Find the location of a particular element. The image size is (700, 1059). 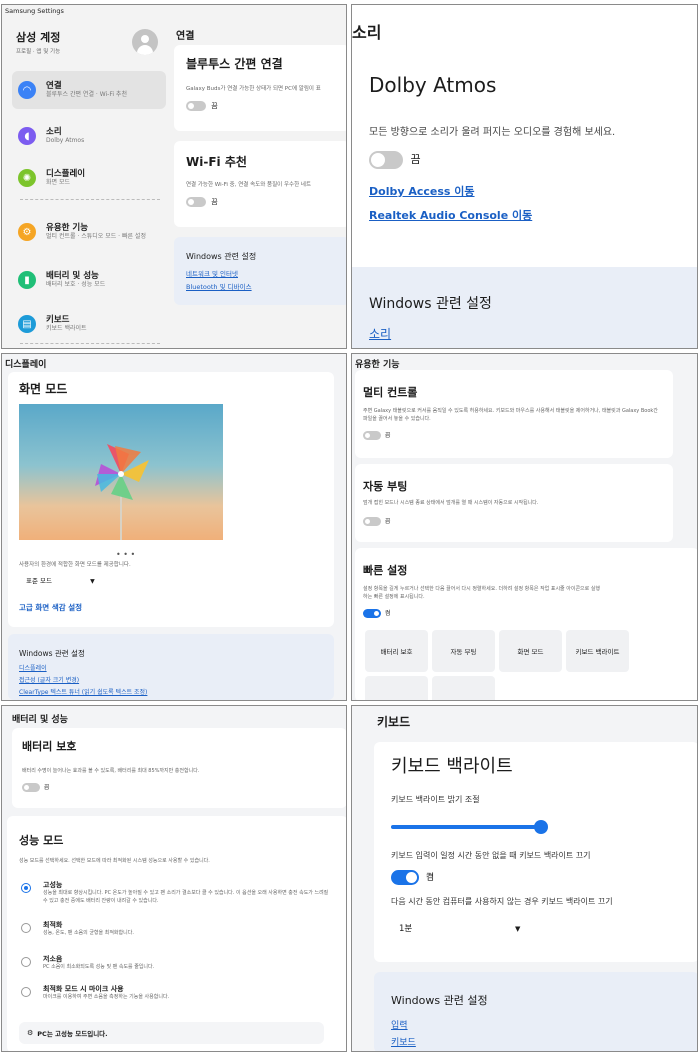

quick-tile: 키보드 백라이트 is located at coordinates (597, 651).